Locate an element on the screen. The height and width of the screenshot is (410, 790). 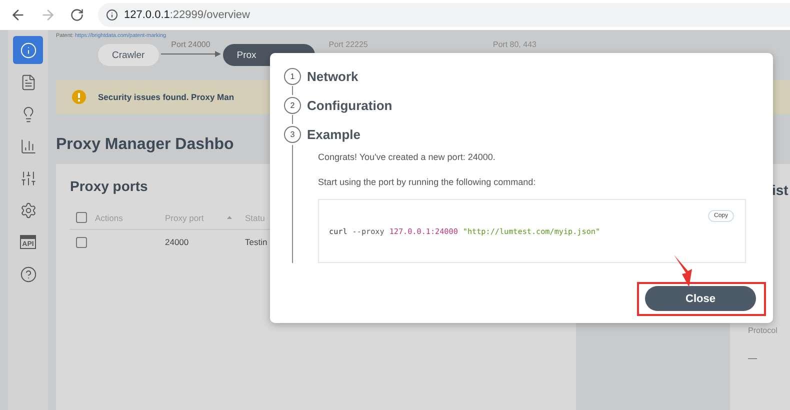
flow-node: Crawler is located at coordinates (128, 55).